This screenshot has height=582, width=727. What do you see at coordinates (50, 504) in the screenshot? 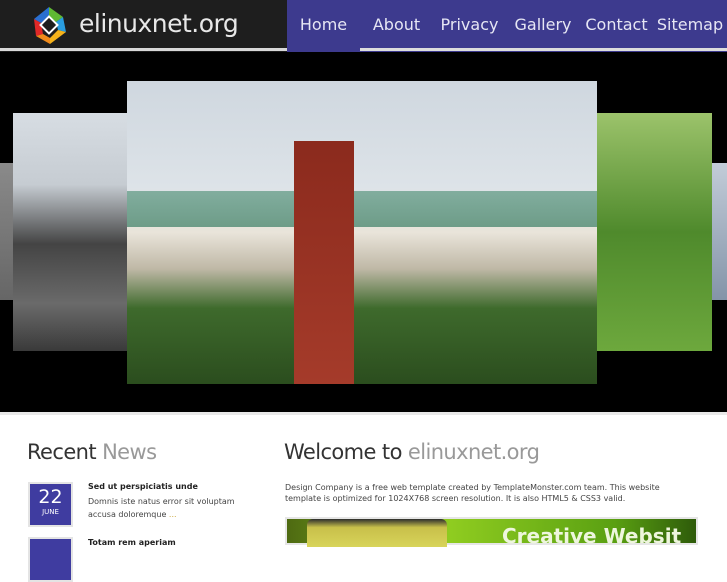
I see `news-date-badge: 22 JUNE` at bounding box center [50, 504].